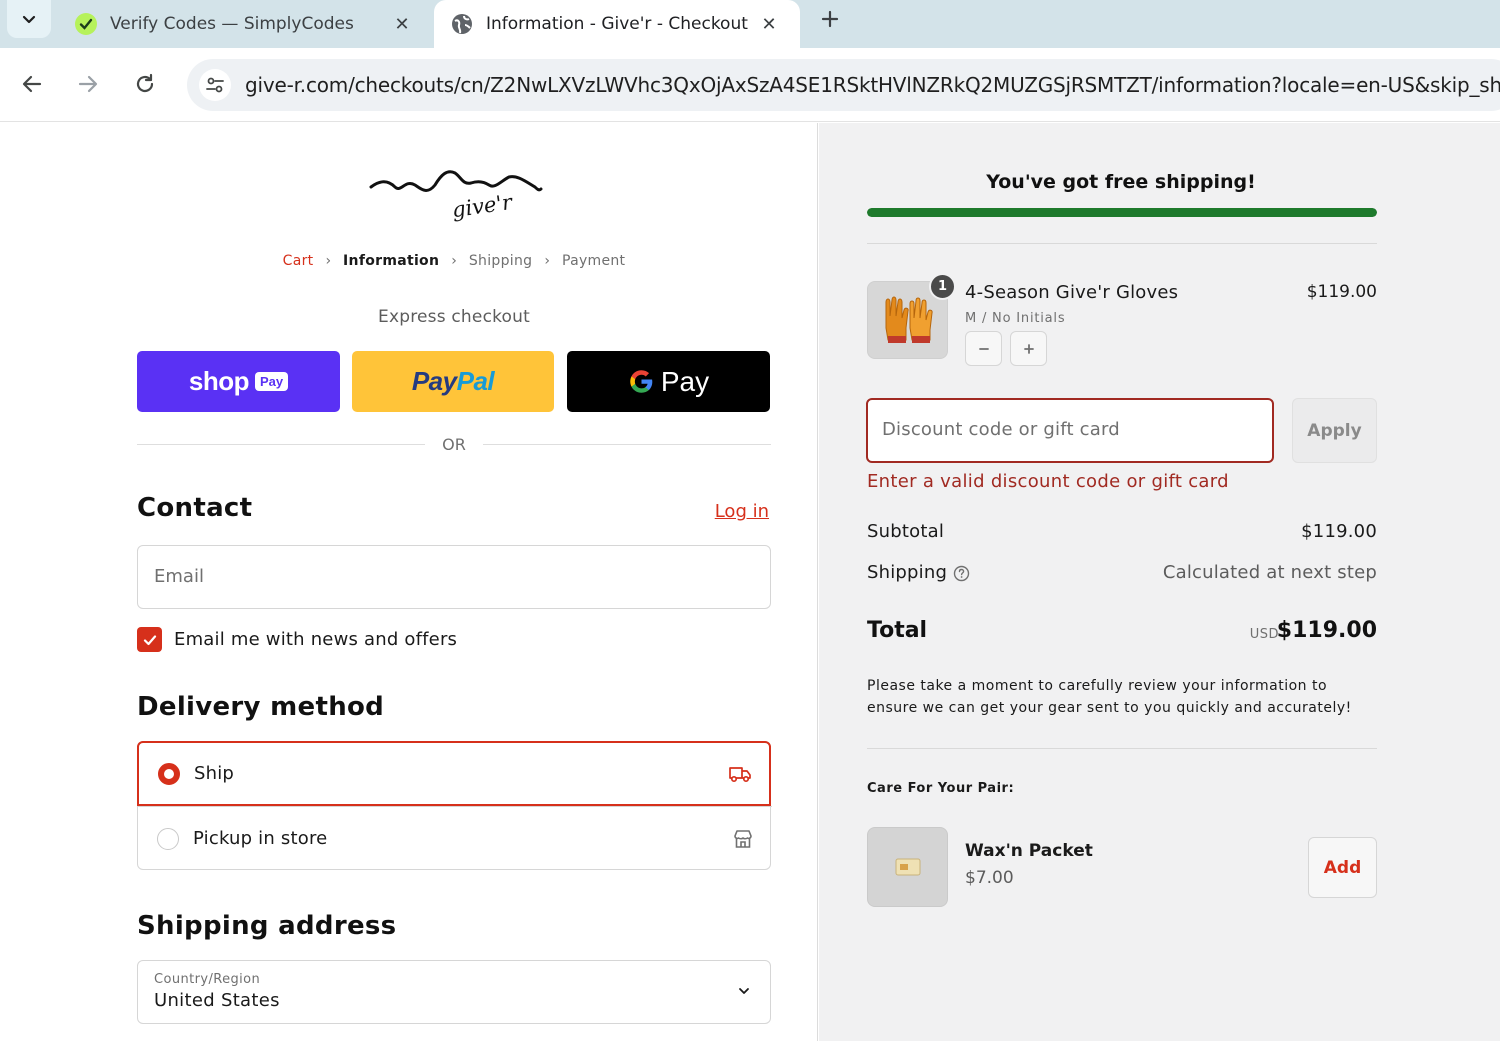 The height and width of the screenshot is (1041, 1500). Describe the element at coordinates (593, 261) in the screenshot. I see `breadcrumb-payment: Payment` at that location.